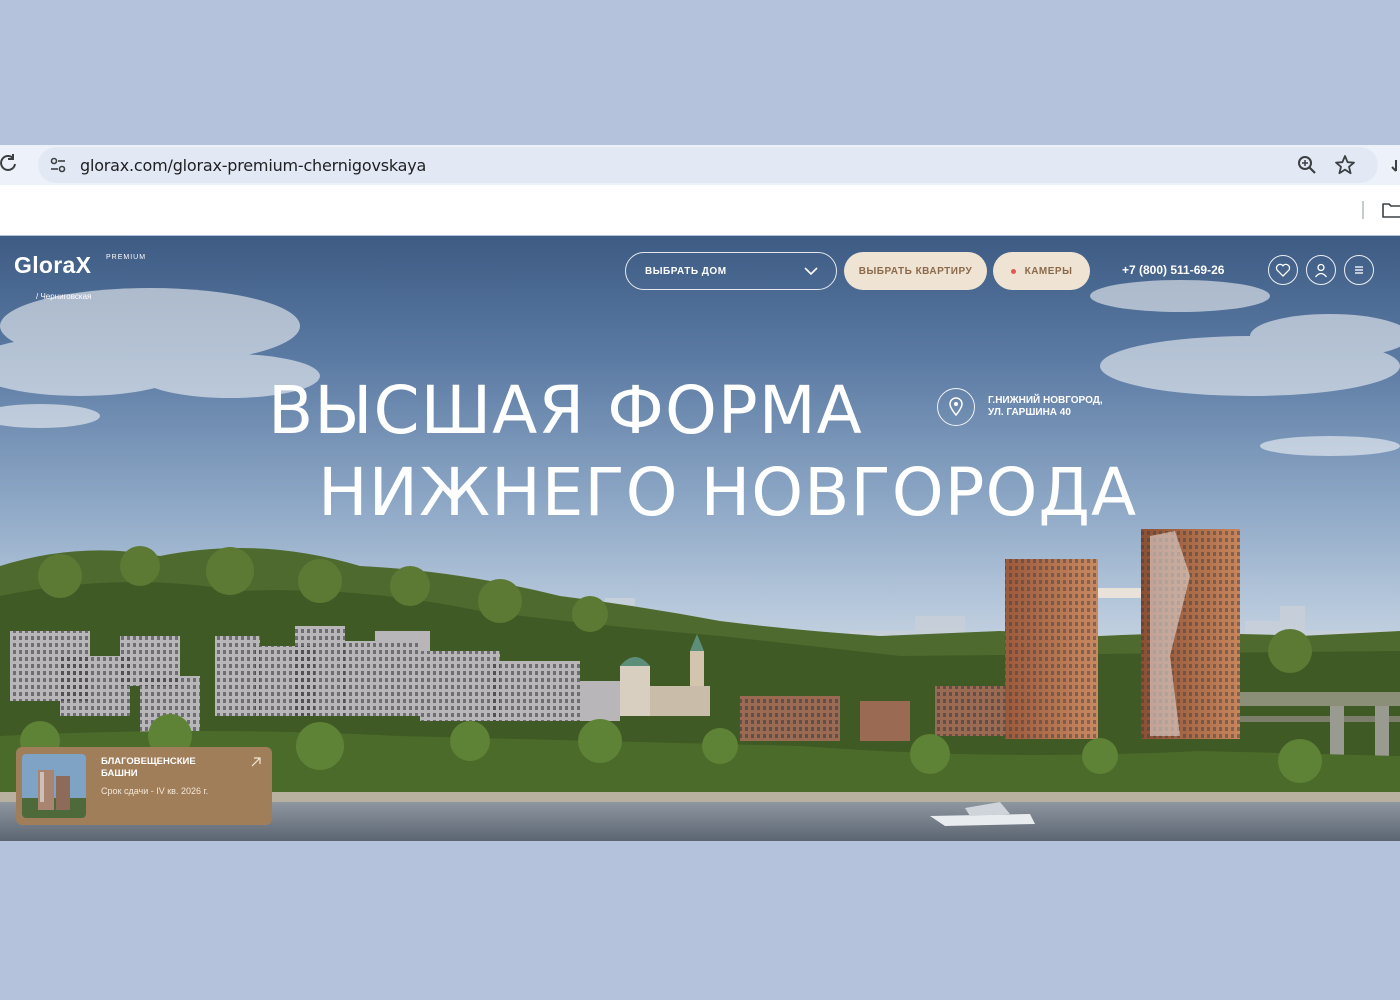  I want to click on favorites-button, so click(1283, 270).